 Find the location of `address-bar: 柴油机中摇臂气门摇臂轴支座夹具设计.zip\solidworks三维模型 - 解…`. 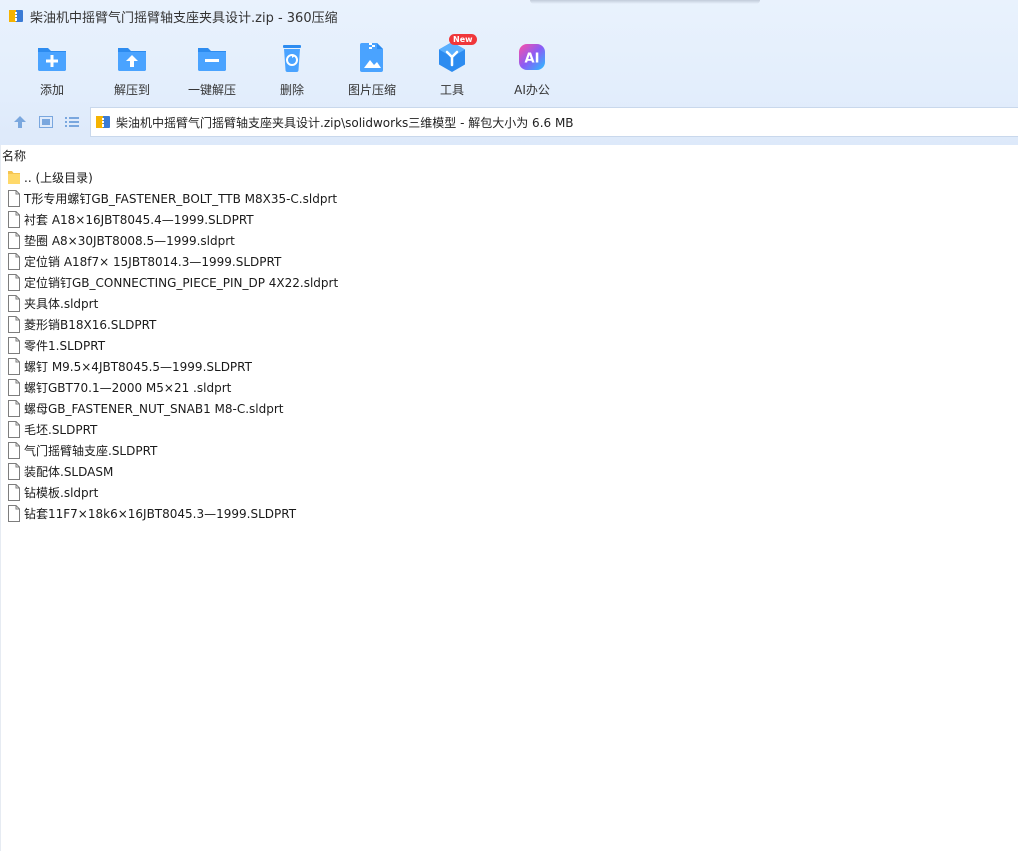

address-bar: 柴油机中摇臂气门摇臂轴支座夹具设计.zip\solidworks三维模型 - 解… is located at coordinates (554, 122).